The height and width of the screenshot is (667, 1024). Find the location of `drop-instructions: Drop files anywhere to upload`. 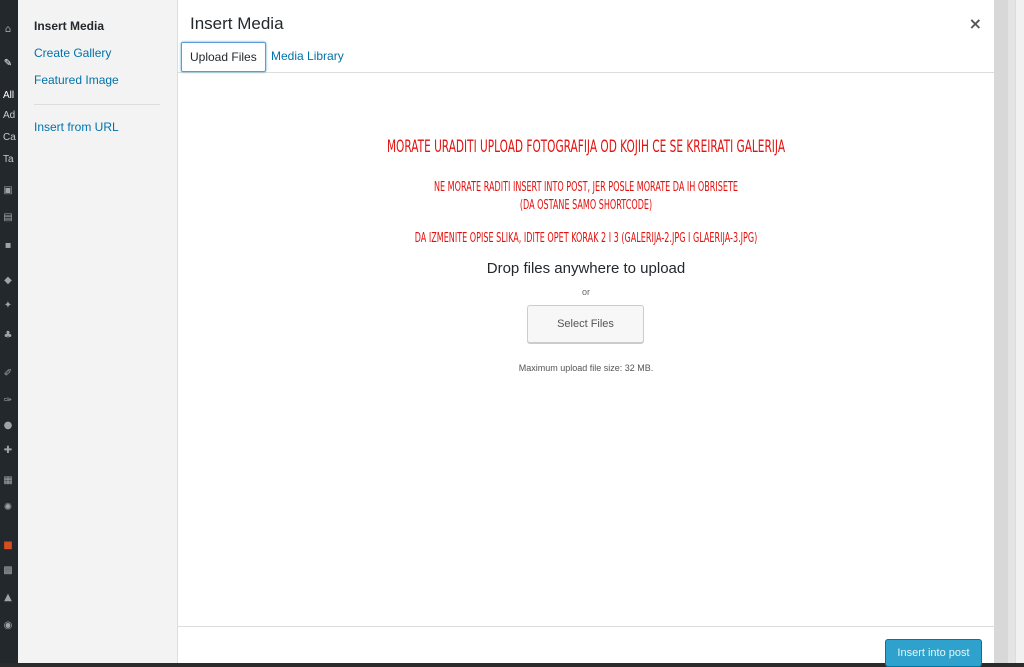

drop-instructions: Drop files anywhere to upload is located at coordinates (586, 268).